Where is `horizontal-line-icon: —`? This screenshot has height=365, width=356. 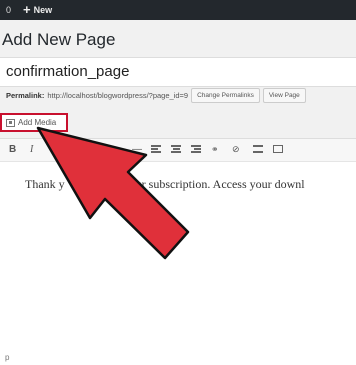 horizontal-line-icon: — is located at coordinates (137, 149).